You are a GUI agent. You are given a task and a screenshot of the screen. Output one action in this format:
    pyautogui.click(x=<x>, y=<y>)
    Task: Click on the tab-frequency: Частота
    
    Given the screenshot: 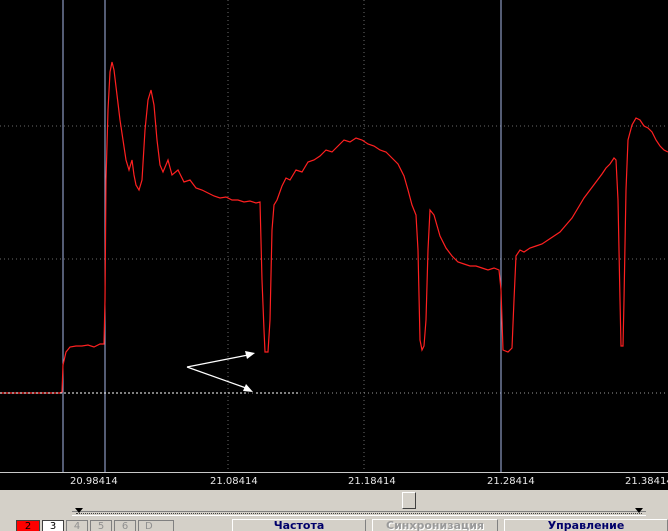 What is the action you would take?
    pyautogui.click(x=299, y=525)
    